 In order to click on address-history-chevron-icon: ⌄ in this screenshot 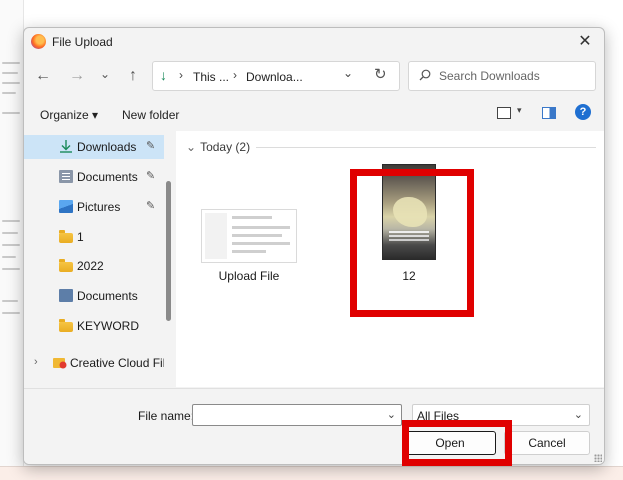, I will do `click(348, 73)`.